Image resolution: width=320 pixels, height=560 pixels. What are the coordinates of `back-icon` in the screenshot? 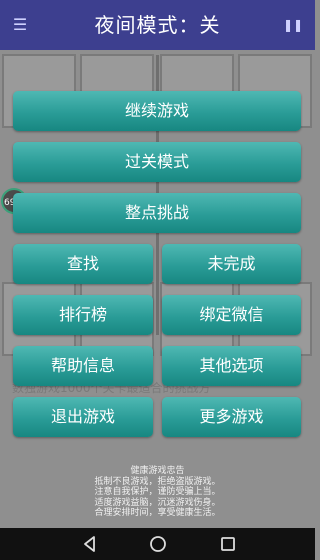 It's located at (90, 544).